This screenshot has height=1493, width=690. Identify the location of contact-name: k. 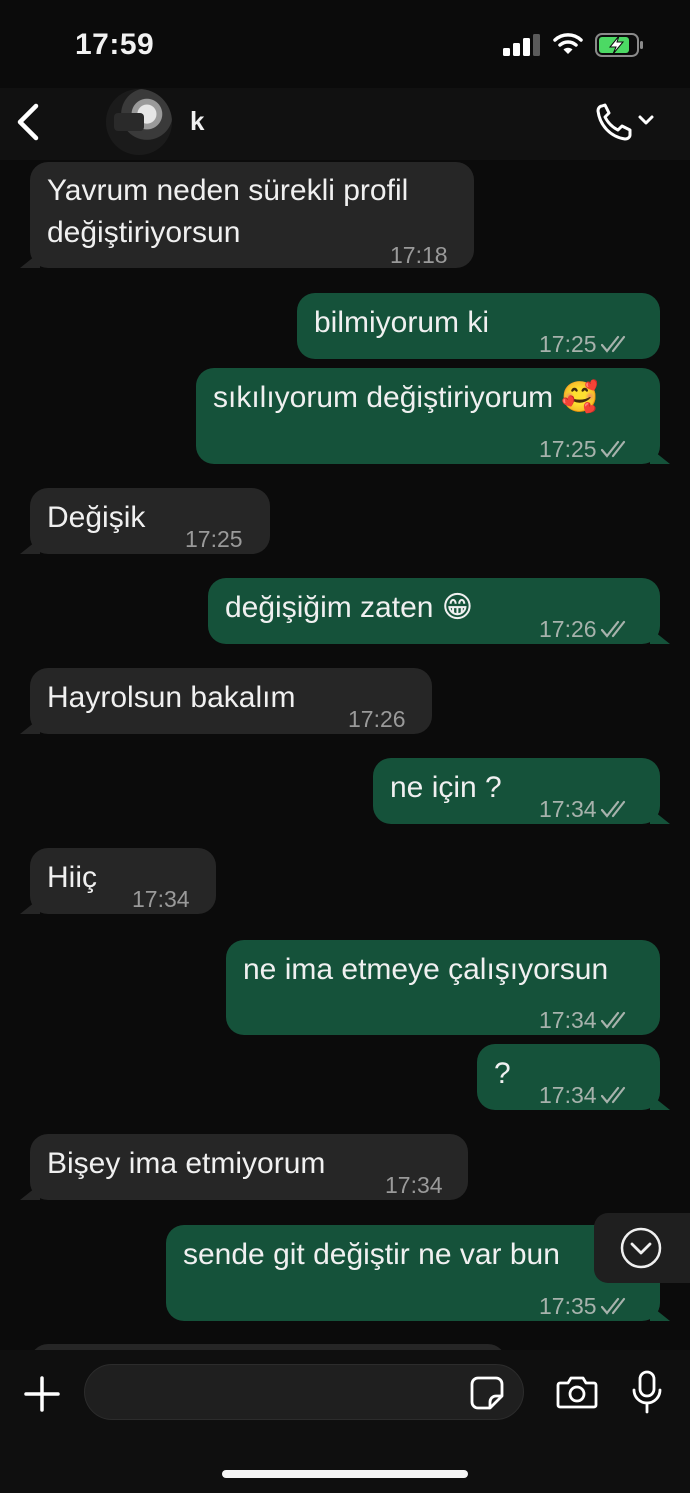
(197, 121).